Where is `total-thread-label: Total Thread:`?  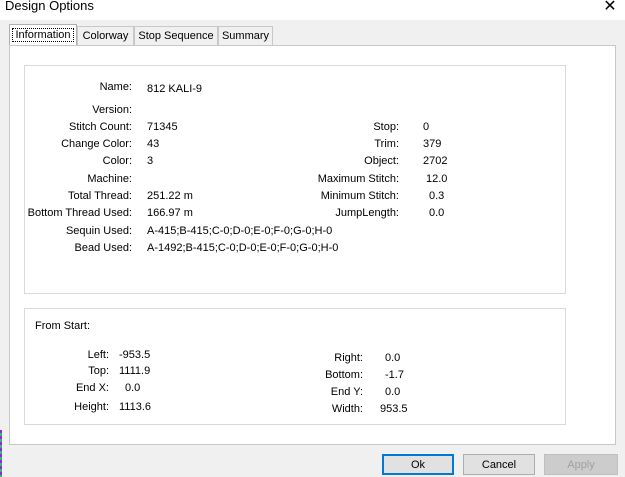 total-thread-label: Total Thread: is located at coordinates (99, 196).